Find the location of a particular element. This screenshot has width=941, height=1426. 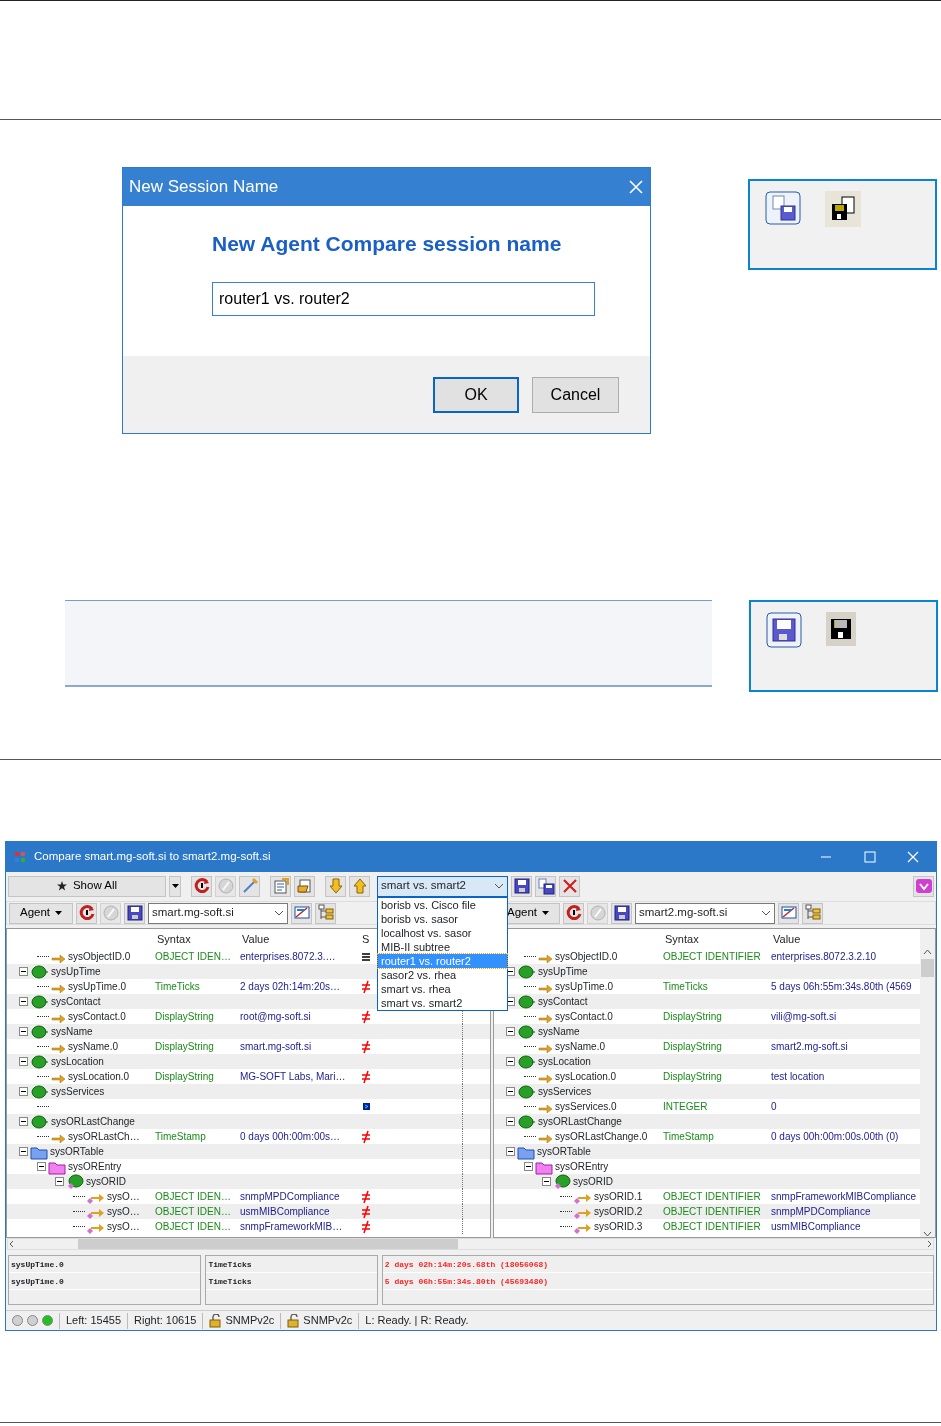

cancel-button: Cancel is located at coordinates (575, 394).